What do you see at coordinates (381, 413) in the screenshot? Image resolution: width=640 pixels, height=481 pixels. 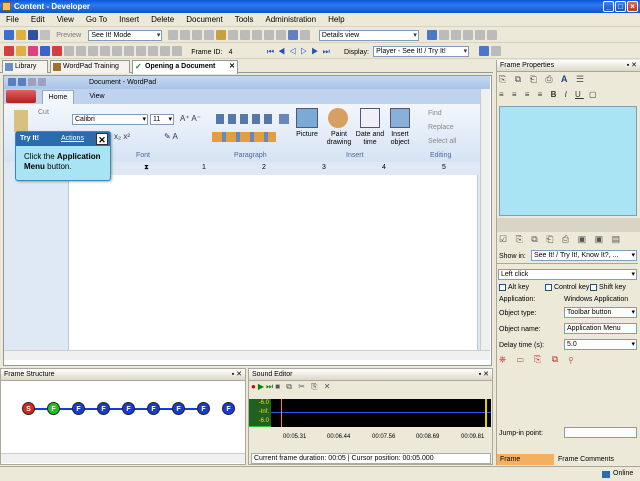 I see `waveform-area` at bounding box center [381, 413].